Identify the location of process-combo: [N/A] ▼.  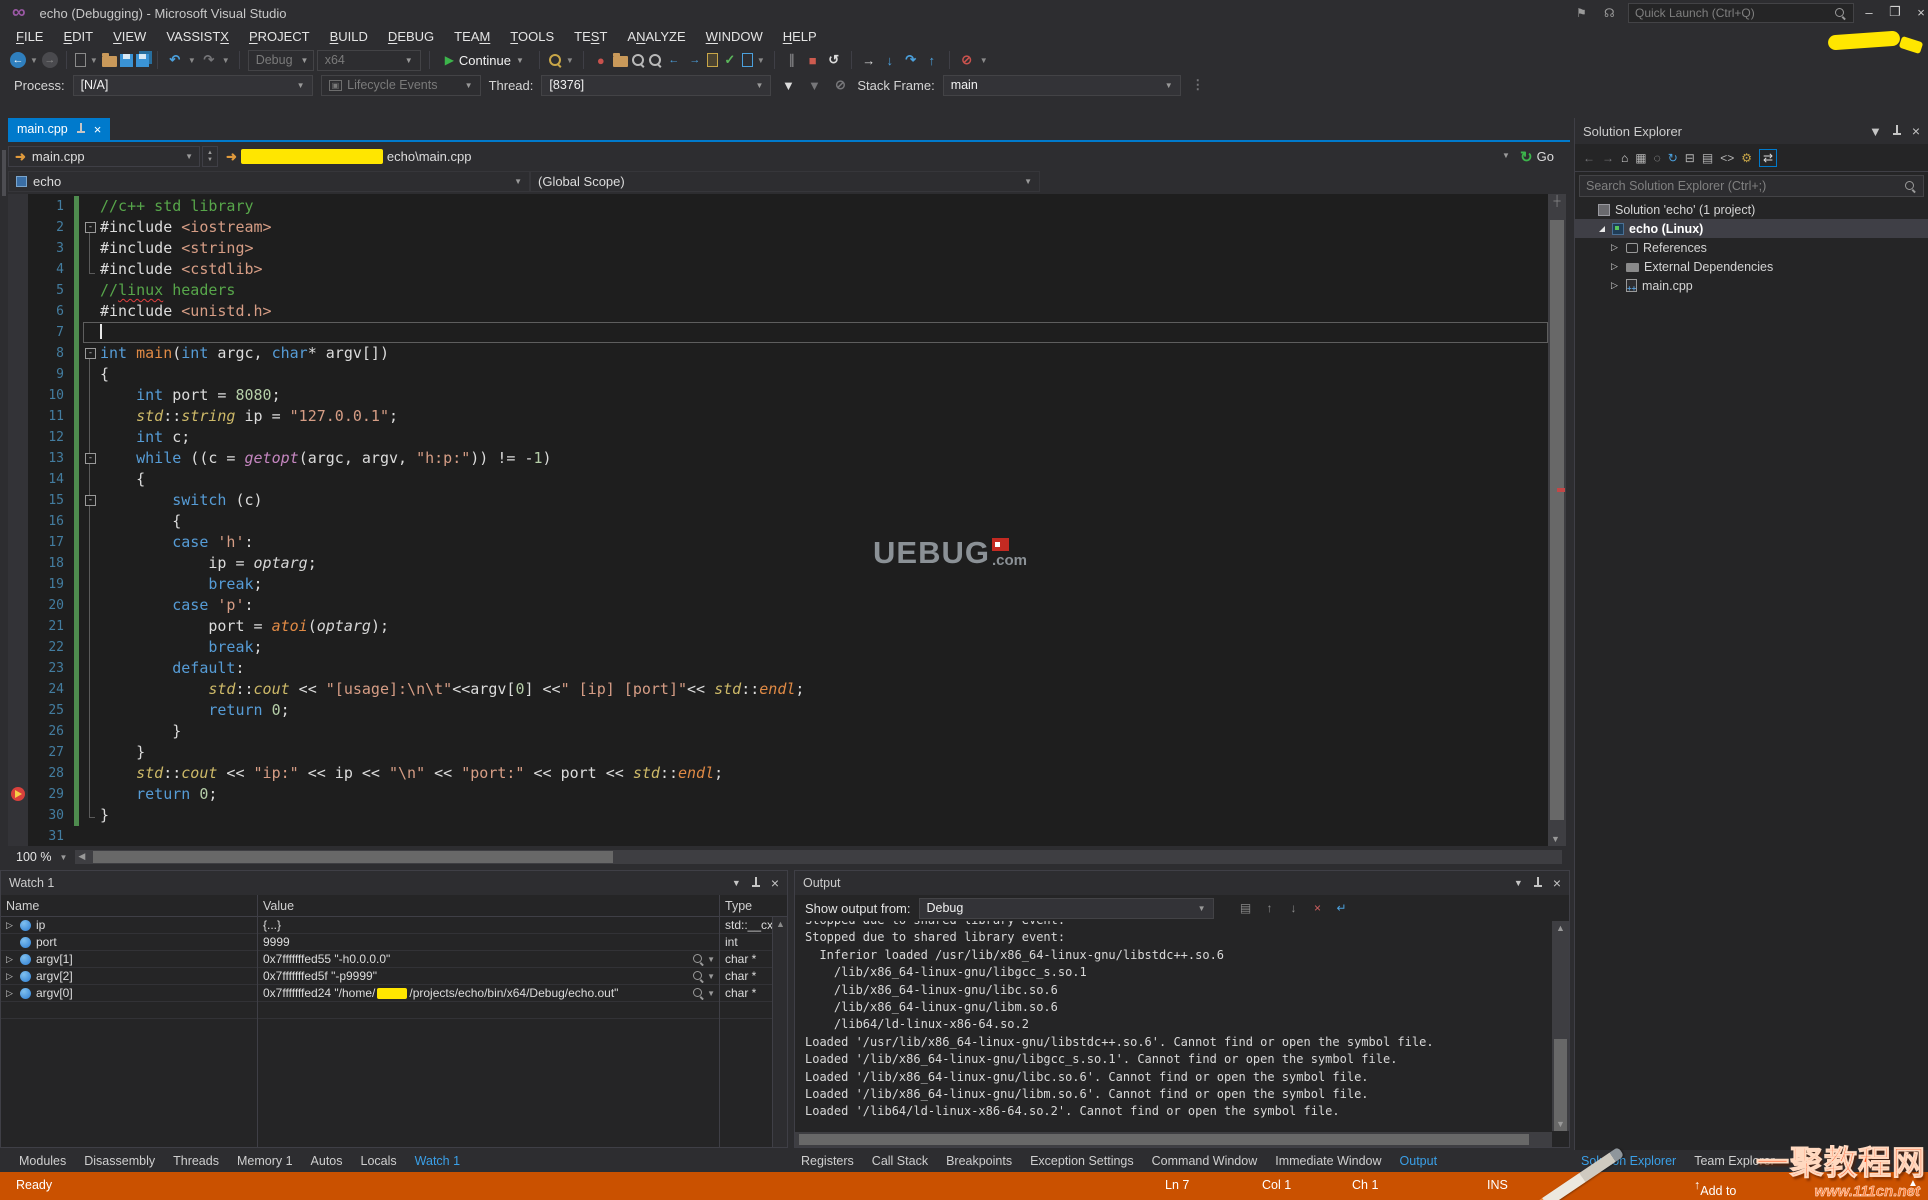
(192, 85).